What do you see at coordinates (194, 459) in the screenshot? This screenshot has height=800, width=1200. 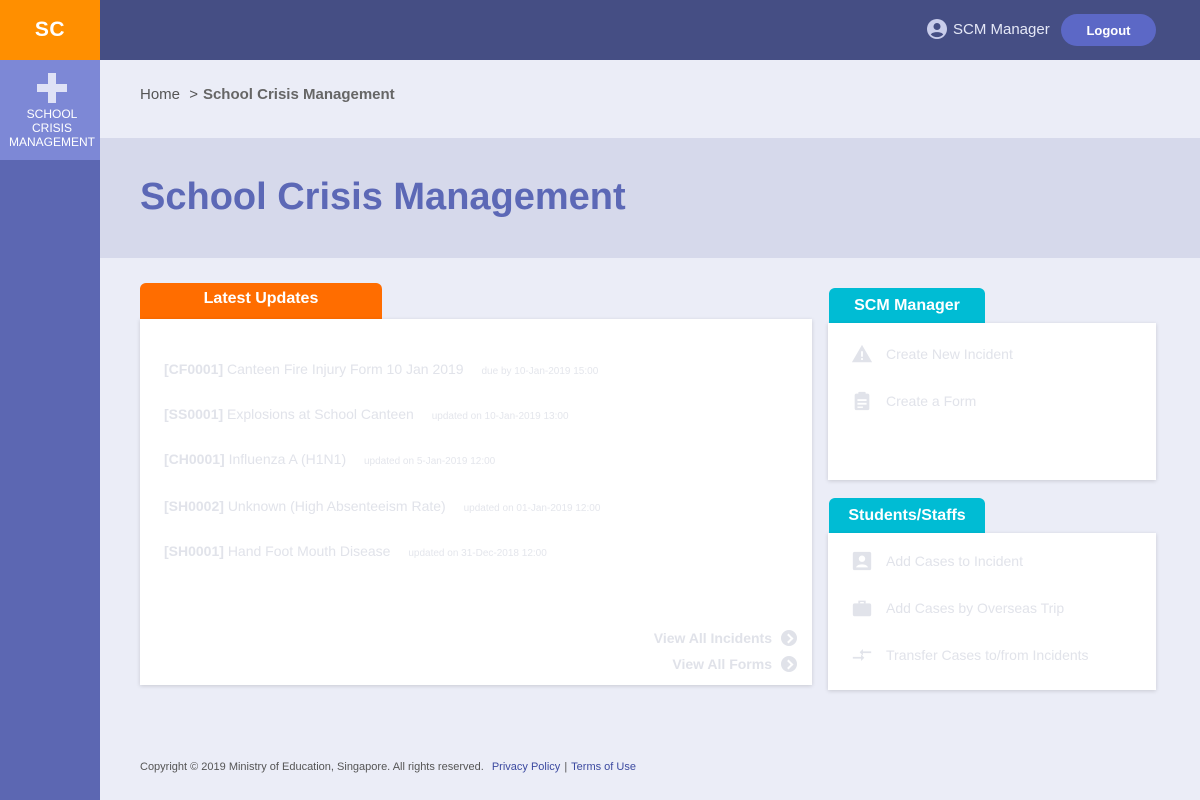 I see `update-code: [CH0001]` at bounding box center [194, 459].